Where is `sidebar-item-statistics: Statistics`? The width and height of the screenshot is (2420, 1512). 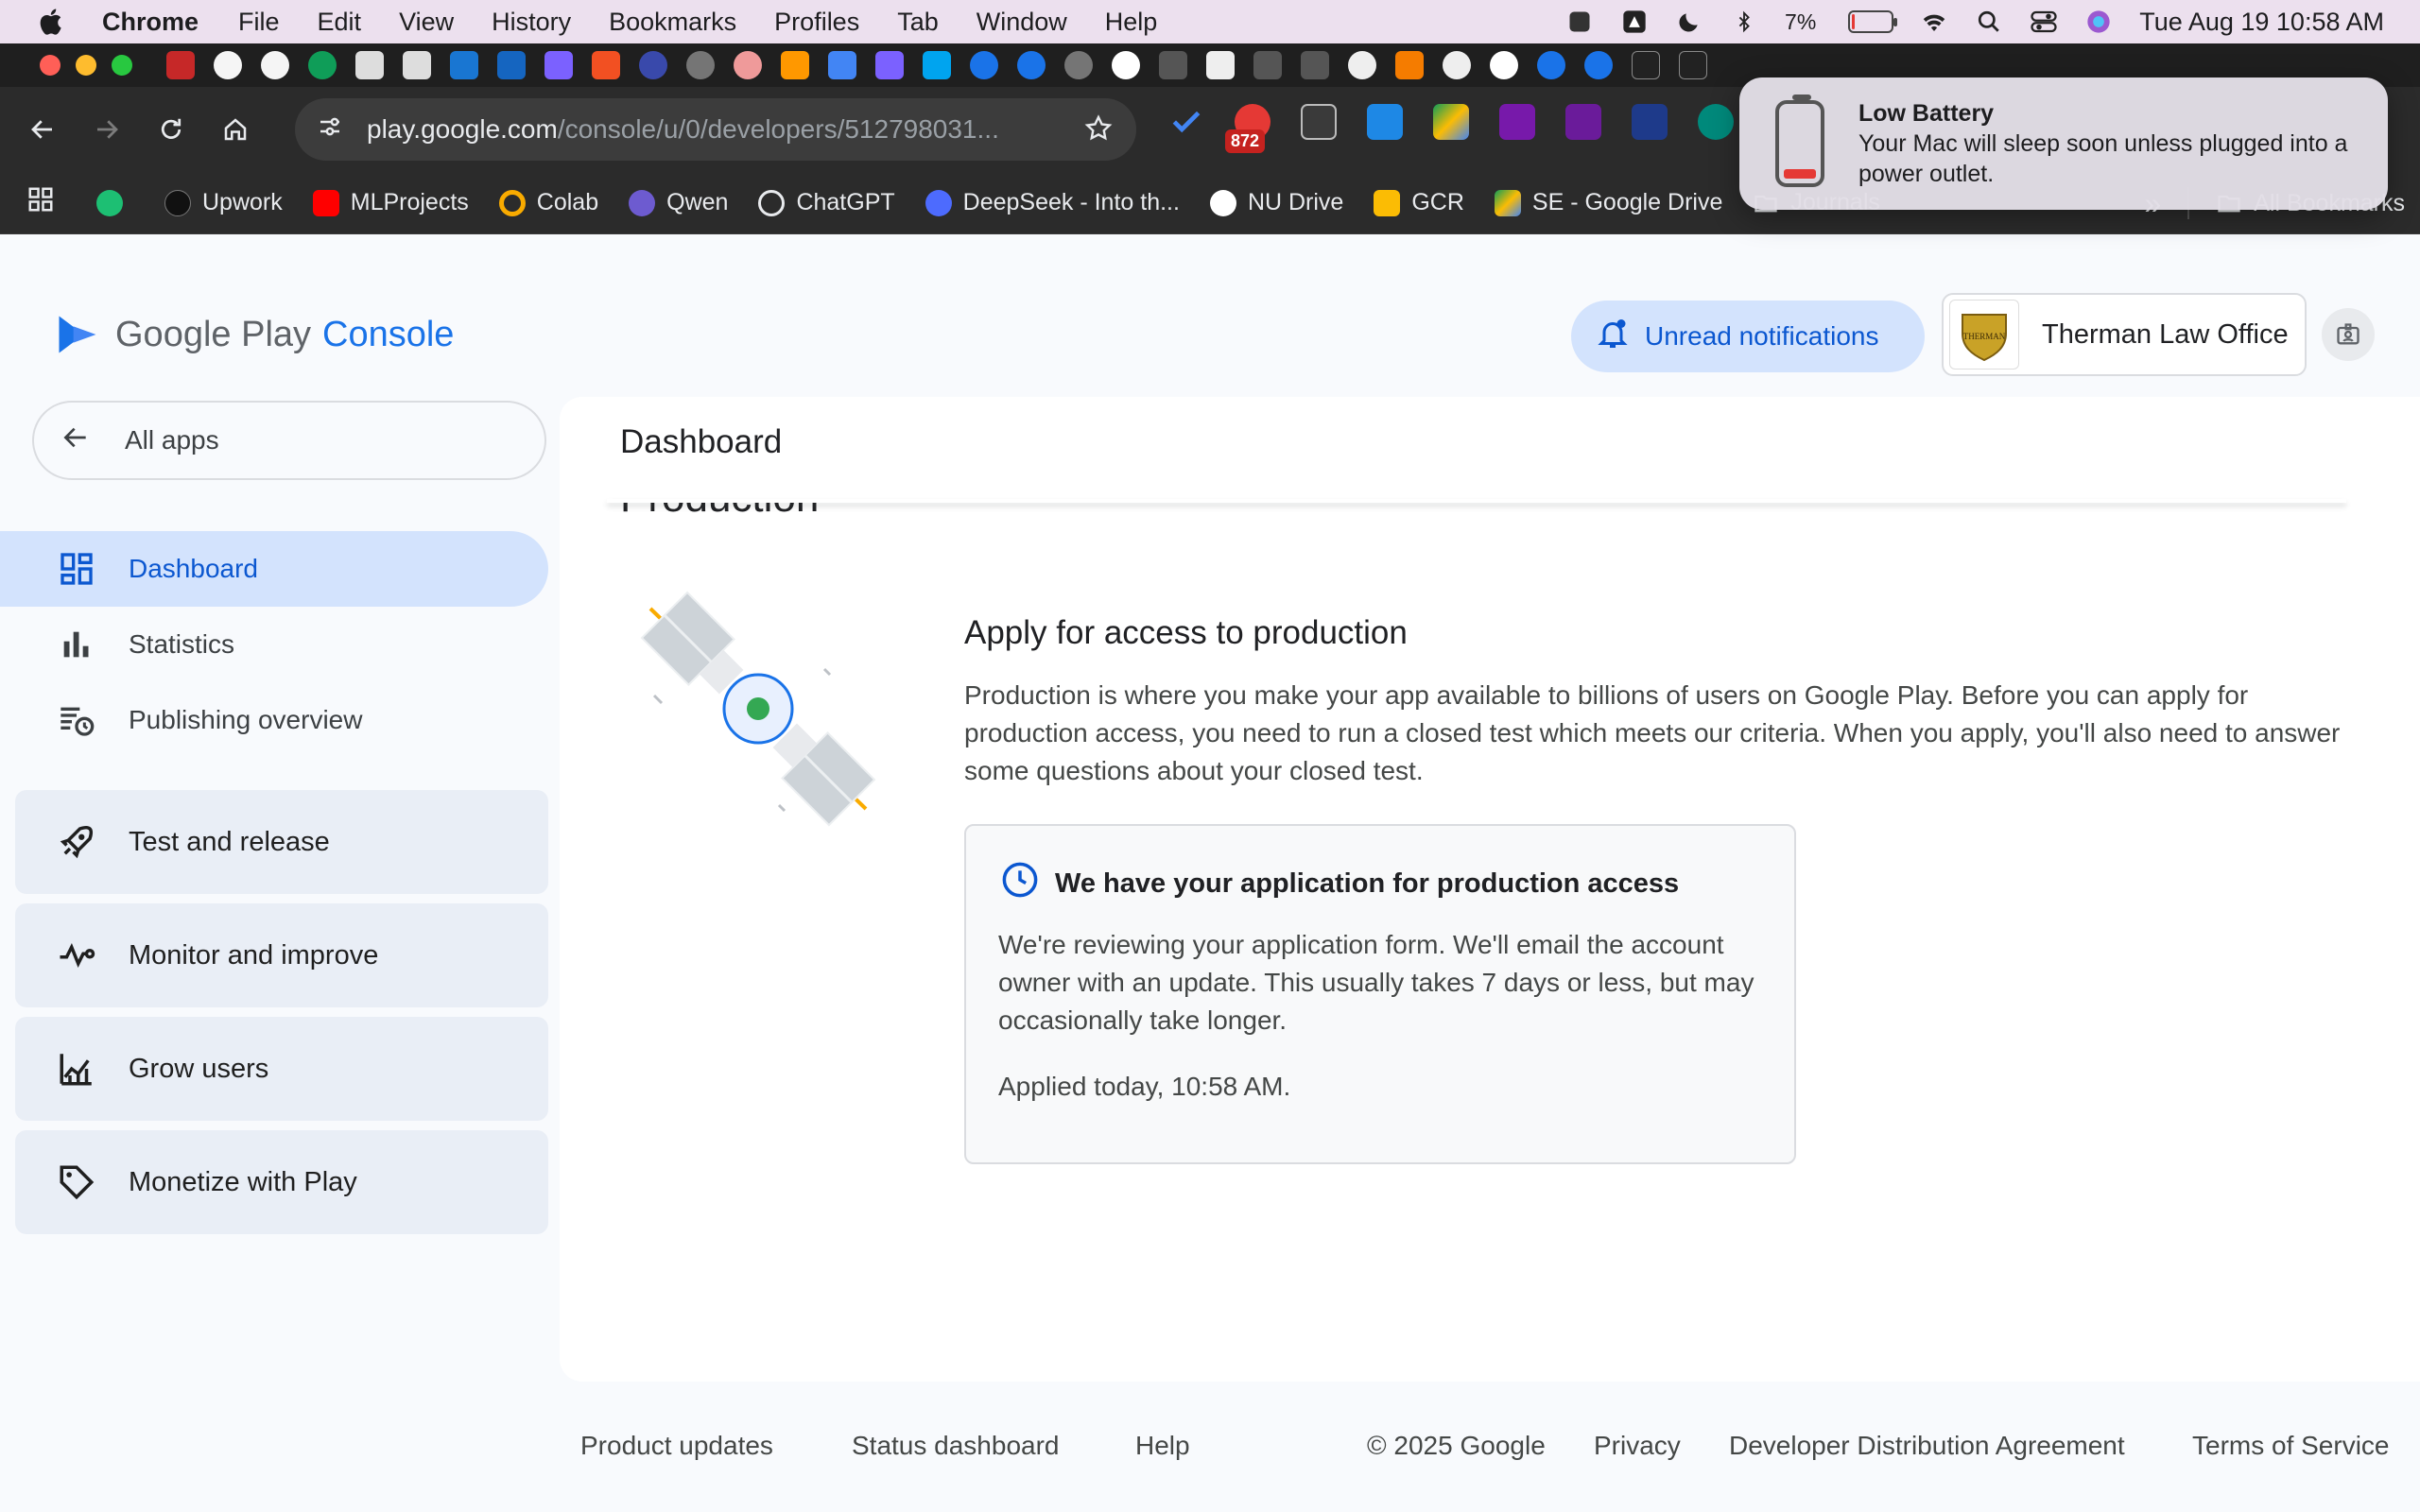
sidebar-item-statistics: Statistics is located at coordinates (274, 644).